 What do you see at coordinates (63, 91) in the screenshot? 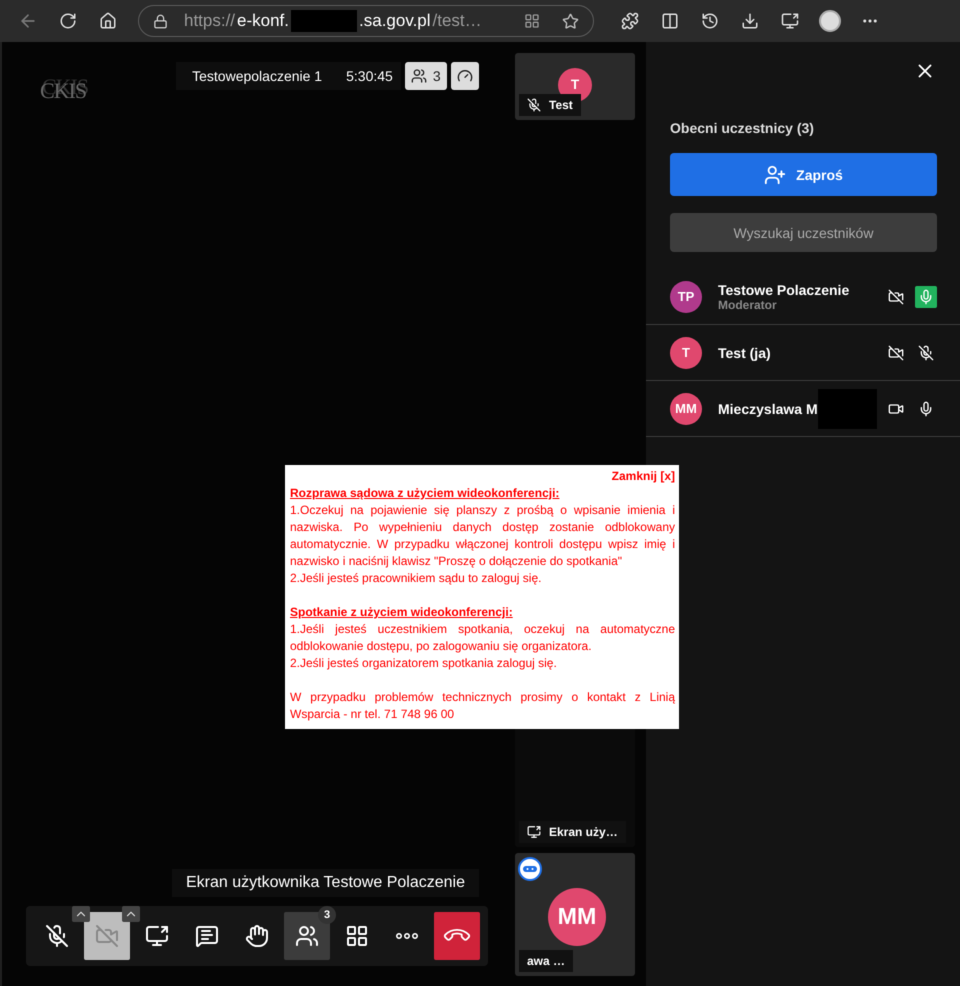
I see `logo: CKIS` at bounding box center [63, 91].